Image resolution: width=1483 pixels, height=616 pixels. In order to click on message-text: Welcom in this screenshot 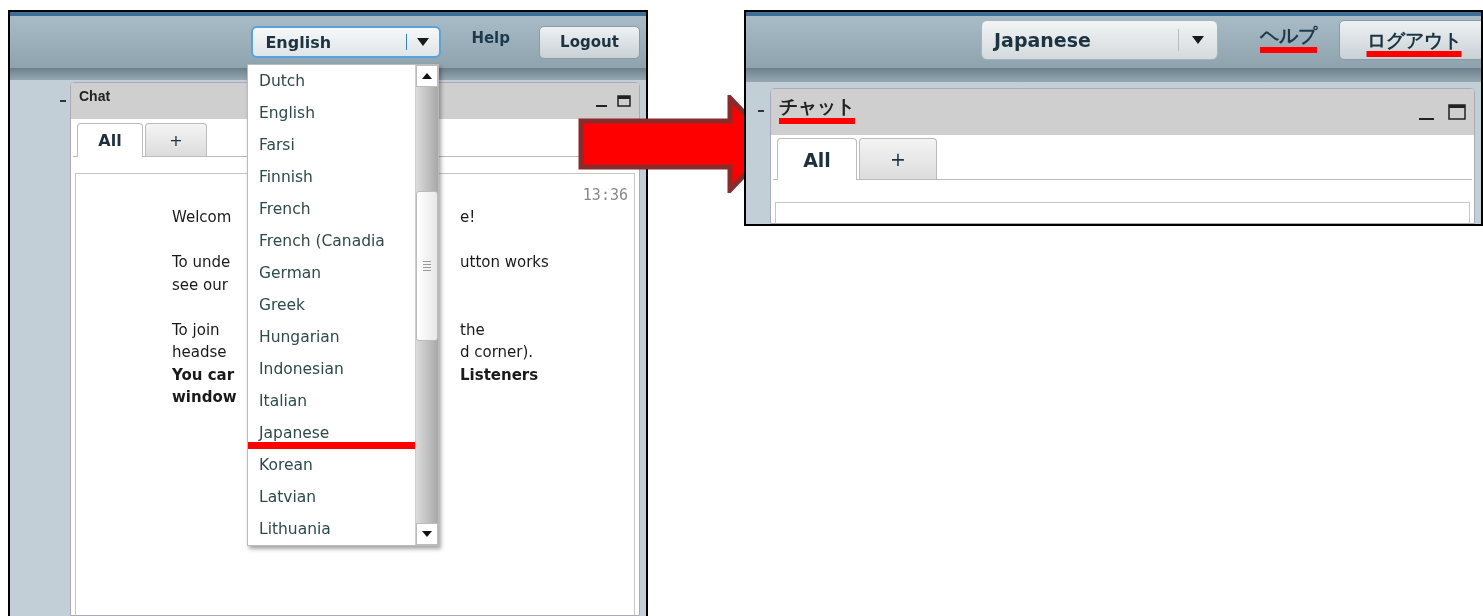, I will do `click(202, 217)`.